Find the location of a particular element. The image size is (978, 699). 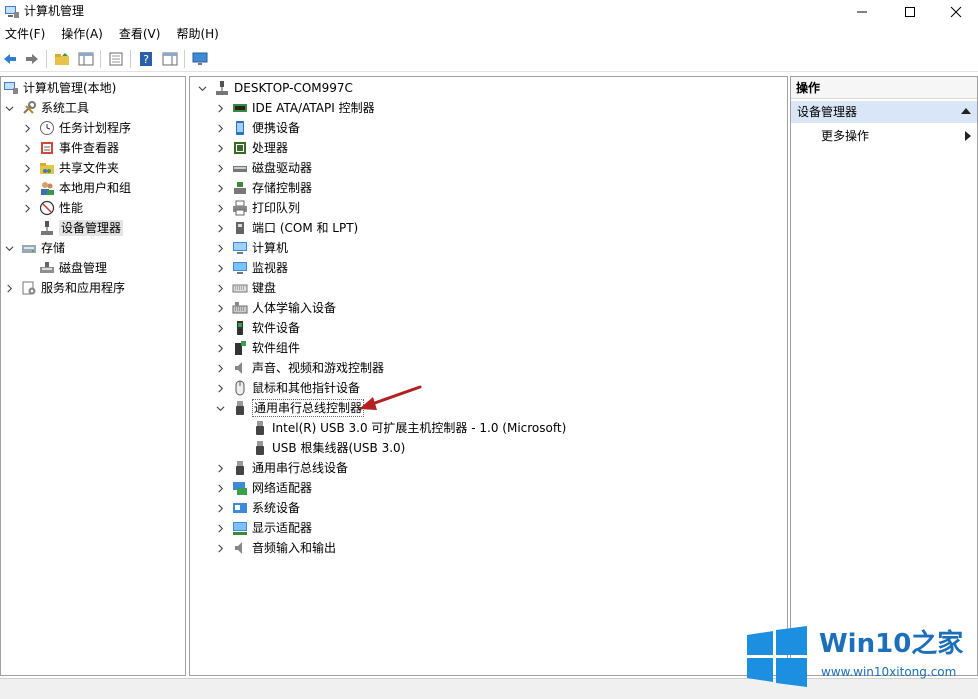

device-category: 声音、视频和游戏控制器 is located at coordinates (299, 368).